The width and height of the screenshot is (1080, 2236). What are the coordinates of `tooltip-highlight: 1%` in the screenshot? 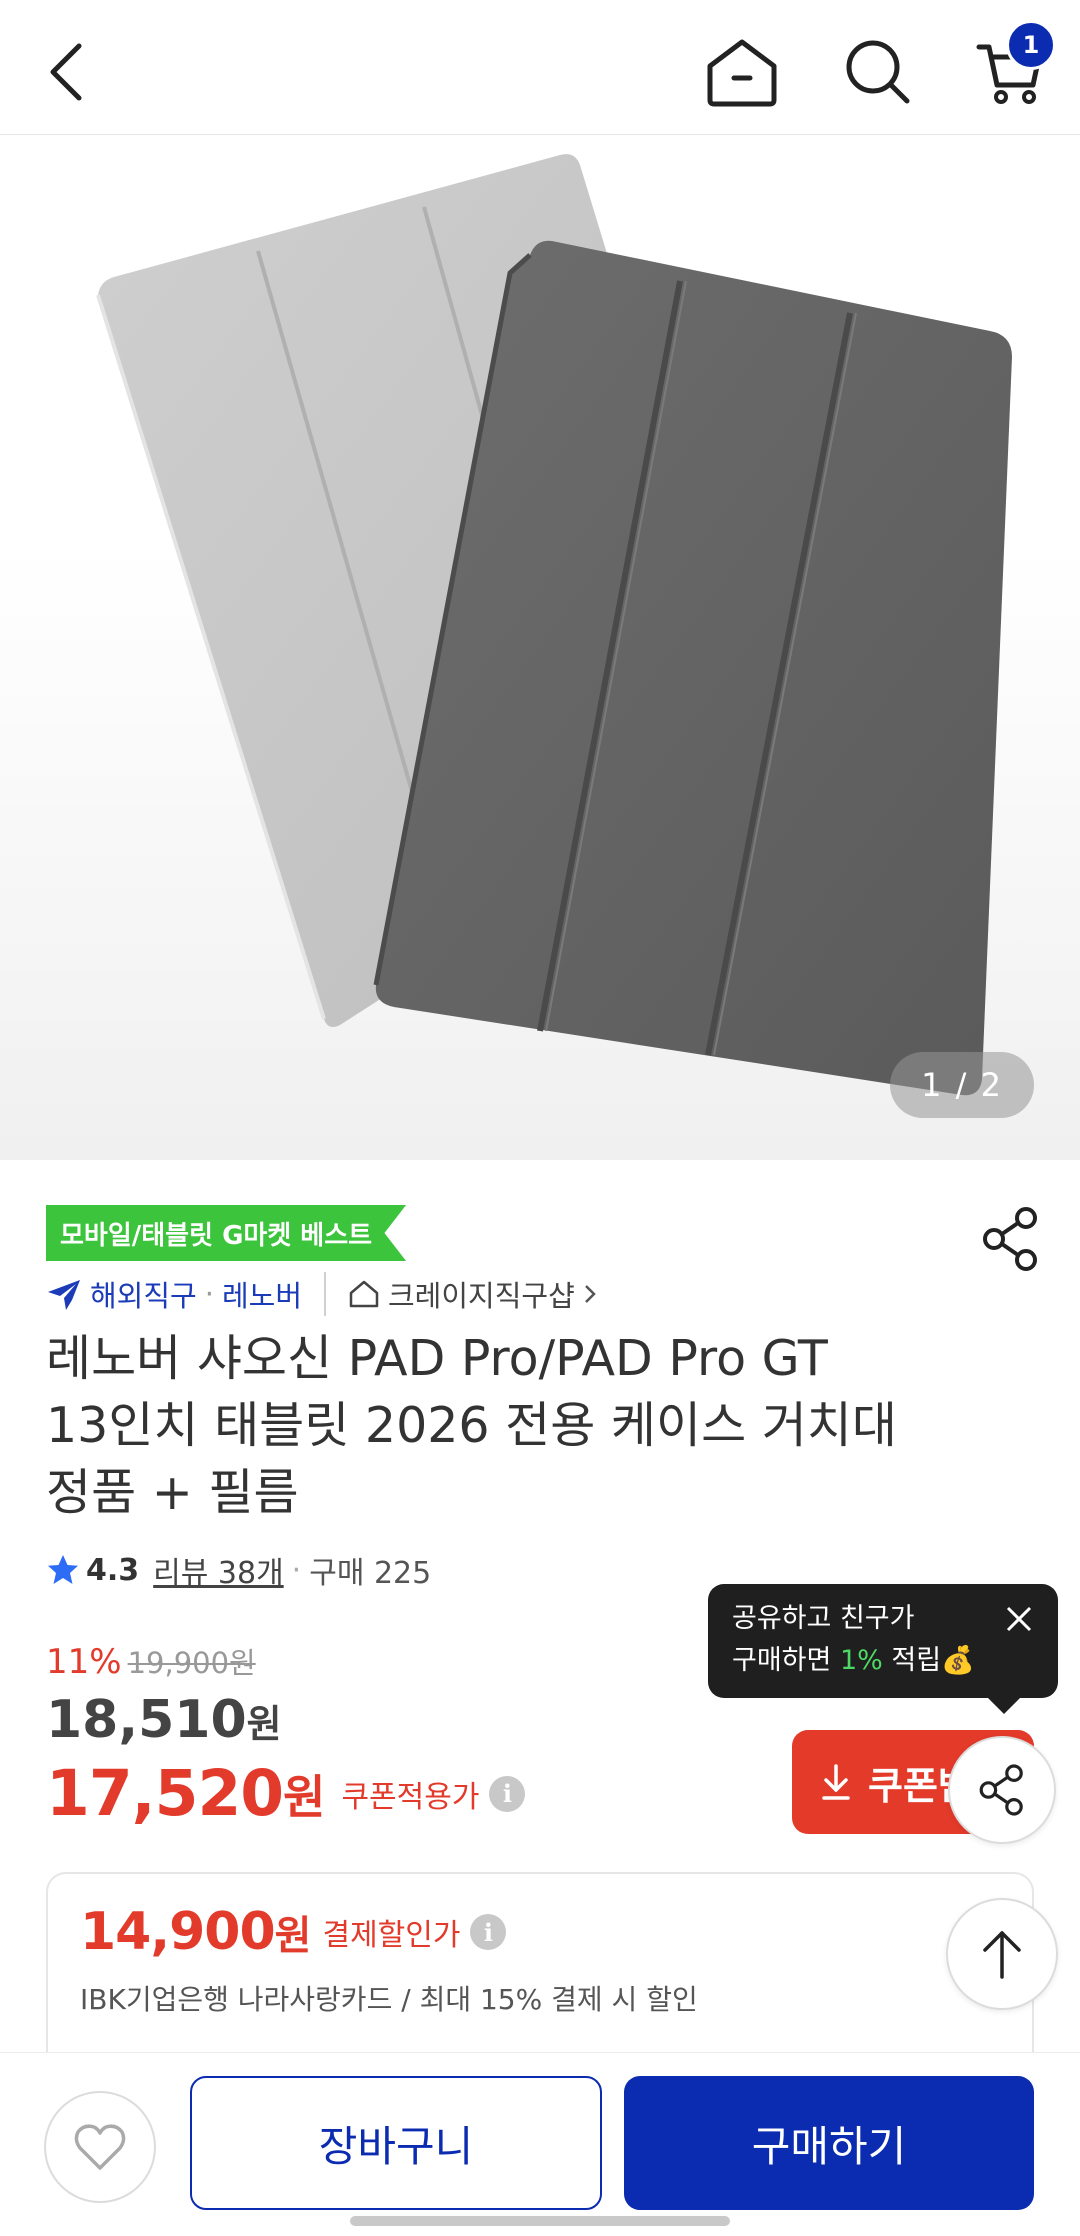 It's located at (861, 1660).